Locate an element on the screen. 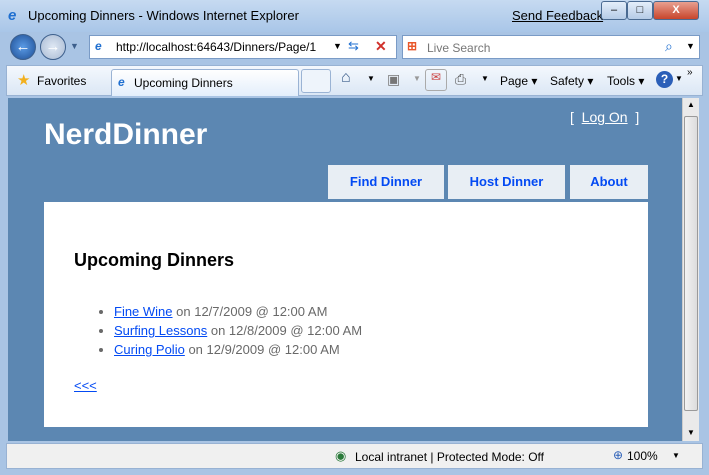 This screenshot has height=475, width=709. maximize-button: □ is located at coordinates (640, 10).